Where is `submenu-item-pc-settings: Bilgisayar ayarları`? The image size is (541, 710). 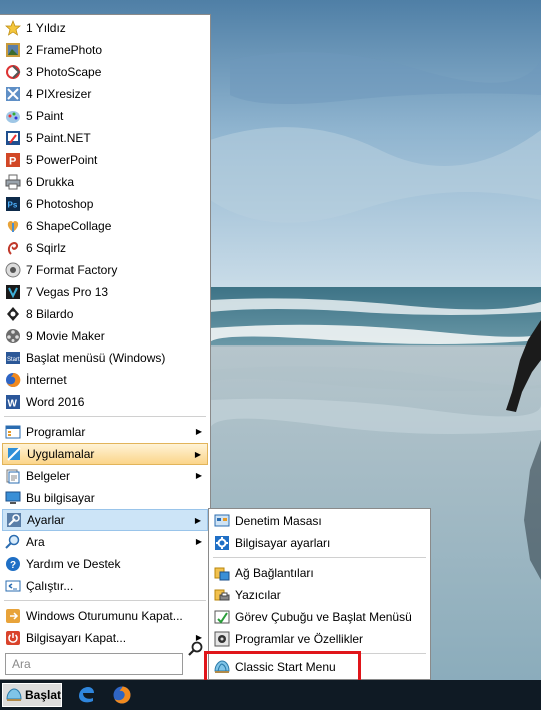 submenu-item-pc-settings: Bilgisayar ayarları is located at coordinates (319, 543).